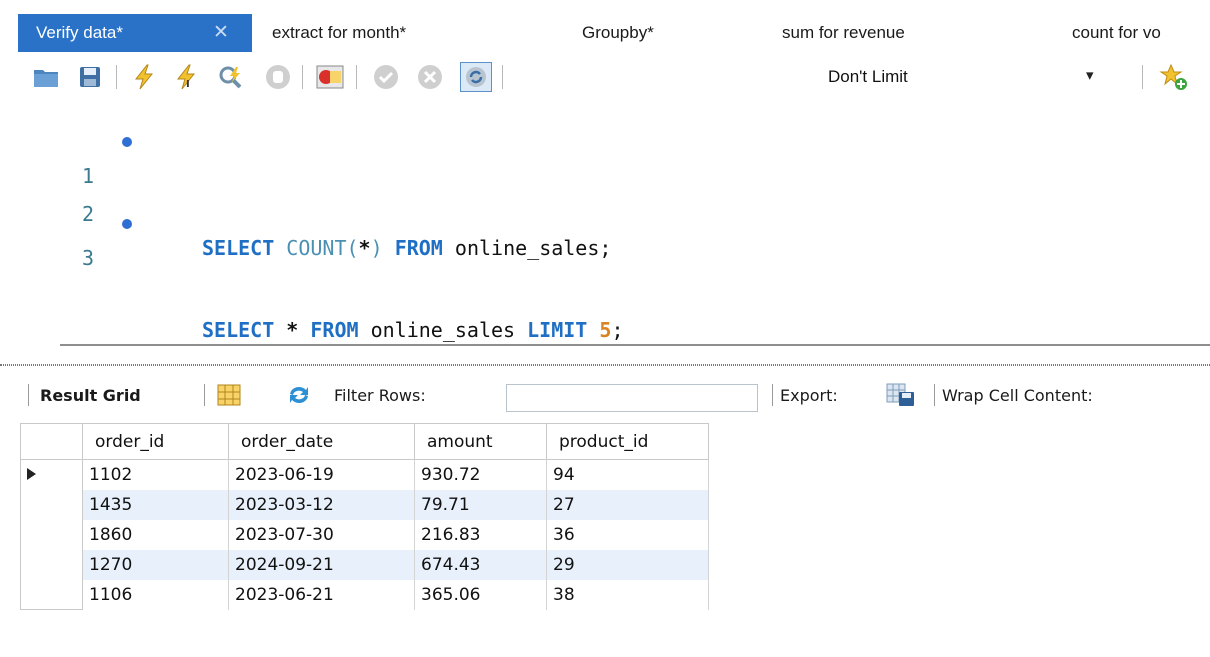  I want to click on table-cell: 1102, so click(155, 474).